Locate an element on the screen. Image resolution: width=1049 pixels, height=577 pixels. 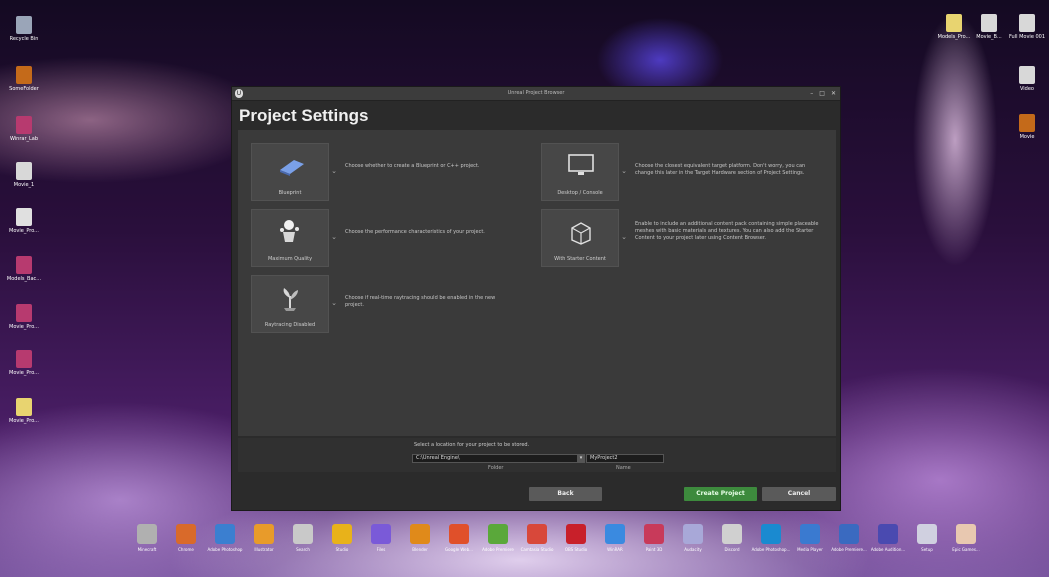
taskbar-app: Audacity is located at coordinates (693, 538).